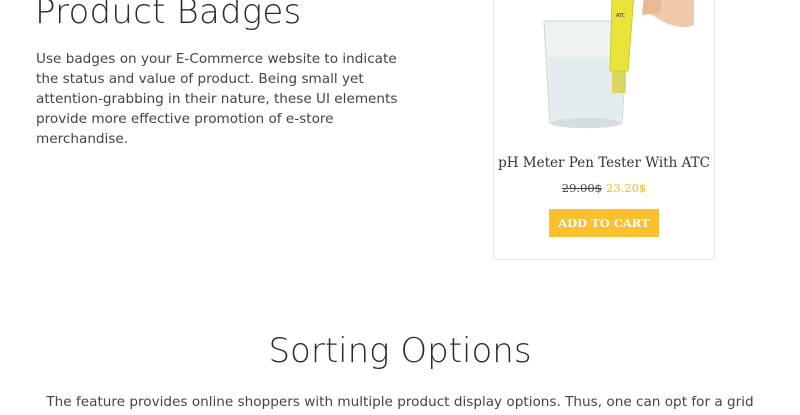 The image size is (800, 415). I want to click on sale-price: 23.20$, so click(626, 188).